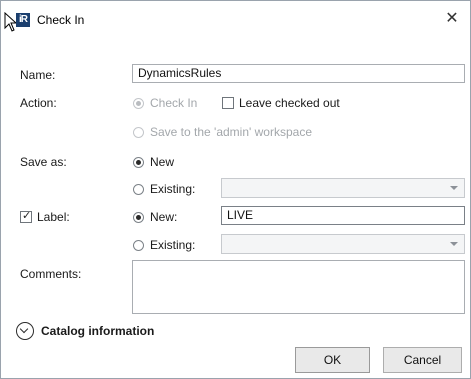  I want to click on close-icon: ✕, so click(452, 18).